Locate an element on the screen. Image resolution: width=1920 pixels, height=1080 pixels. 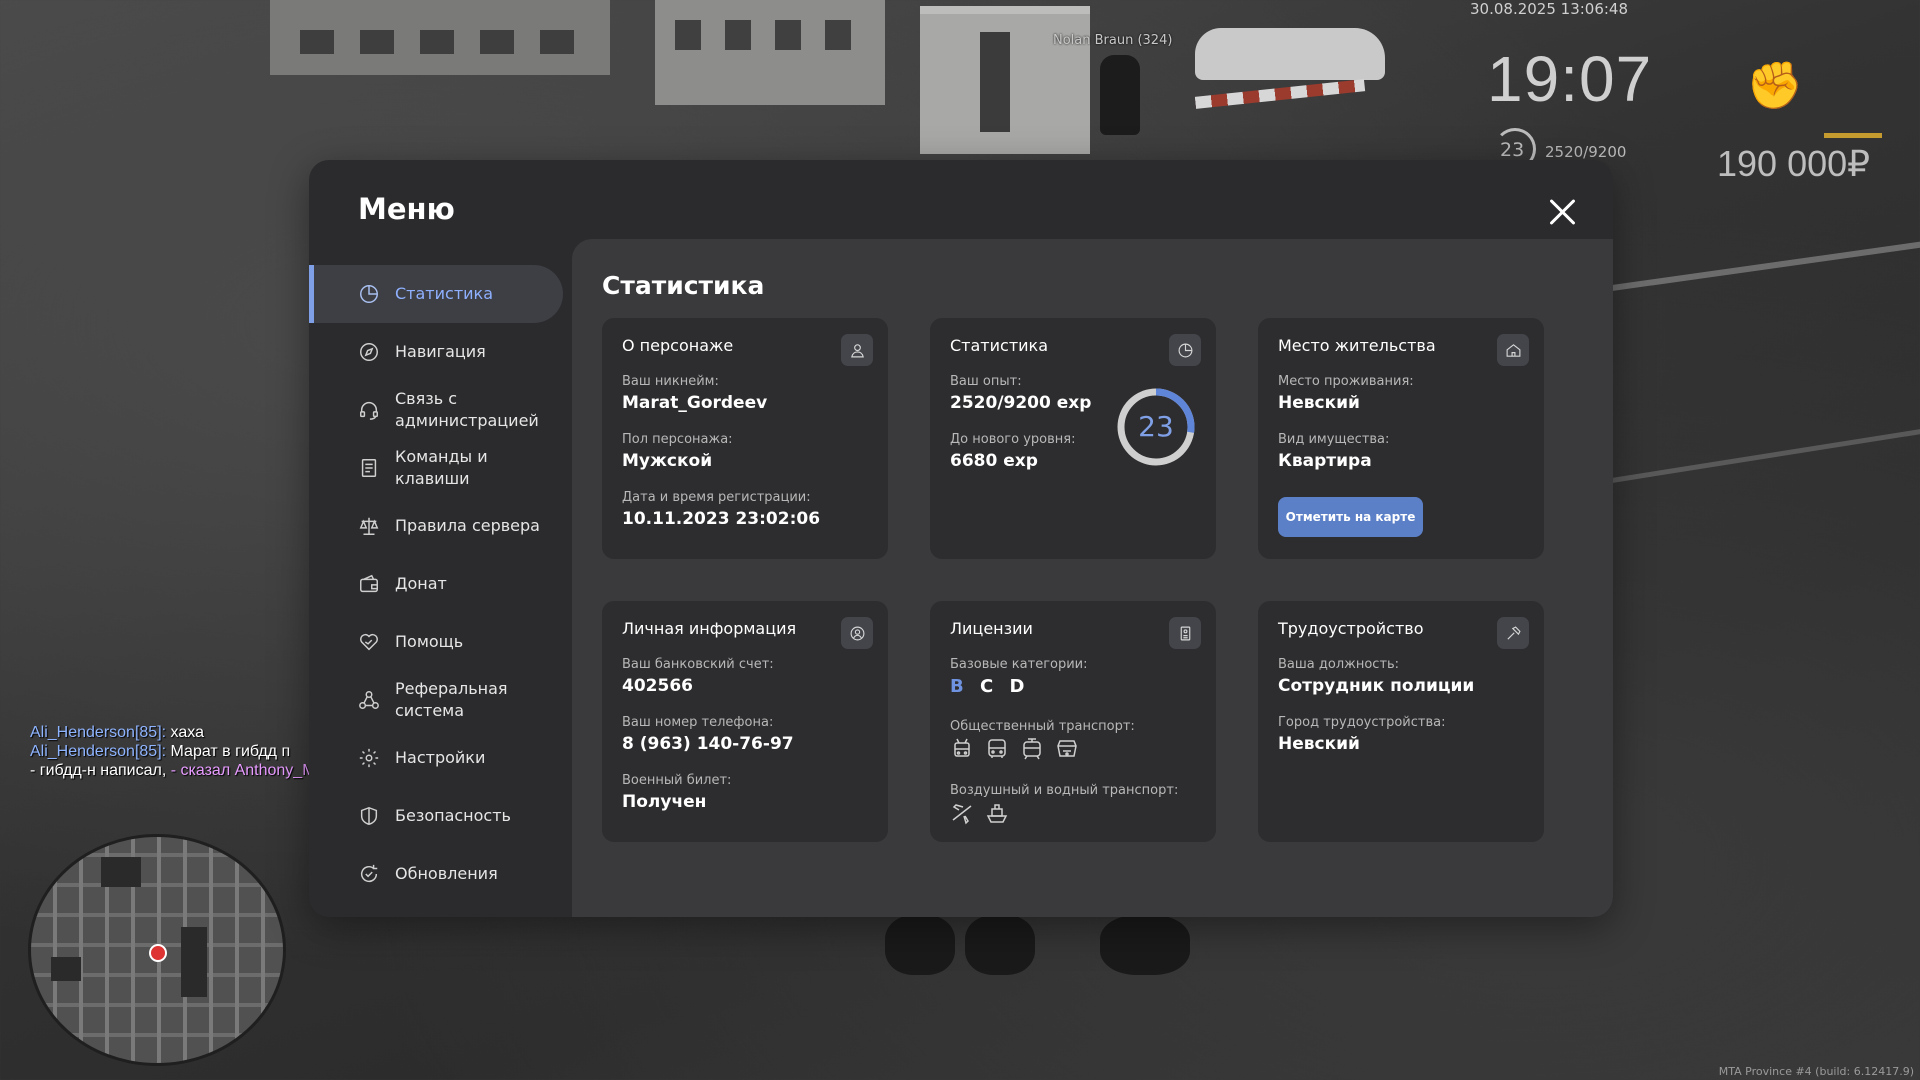
hud-exp: 2520/9200 is located at coordinates (1586, 152).